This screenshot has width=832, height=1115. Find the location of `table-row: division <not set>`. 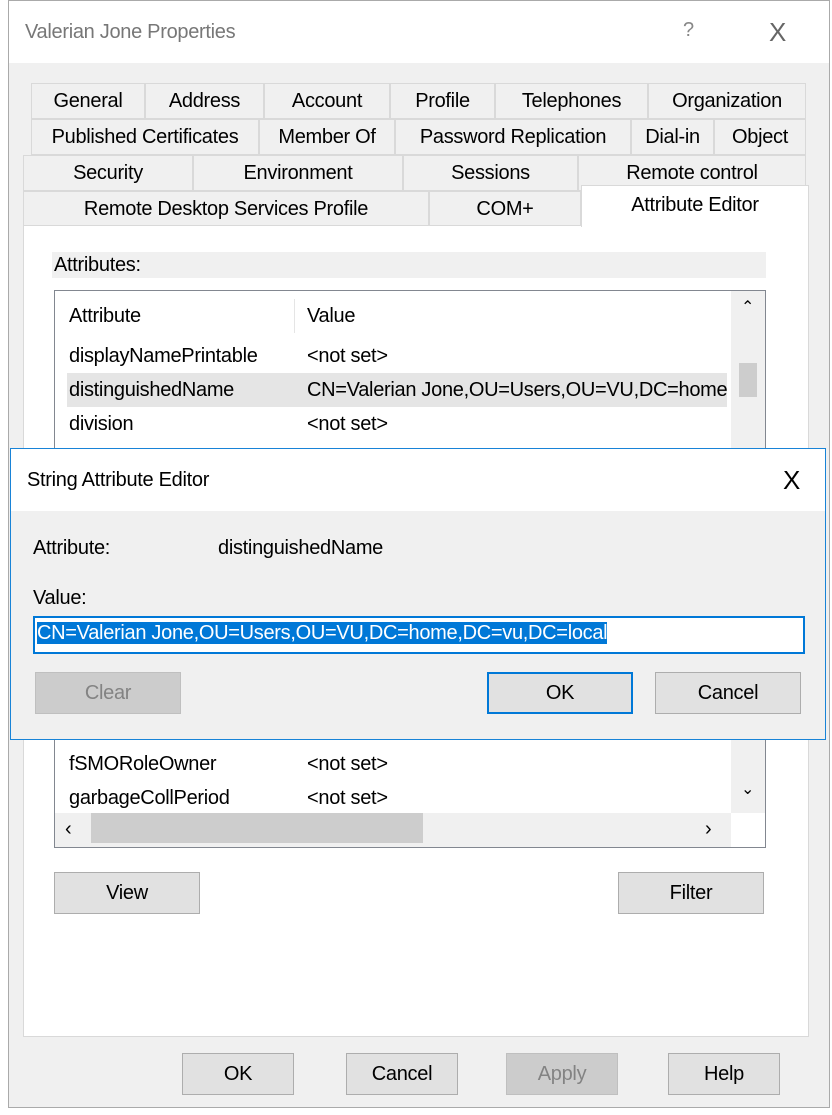

table-row: division <not set> is located at coordinates (397, 424).